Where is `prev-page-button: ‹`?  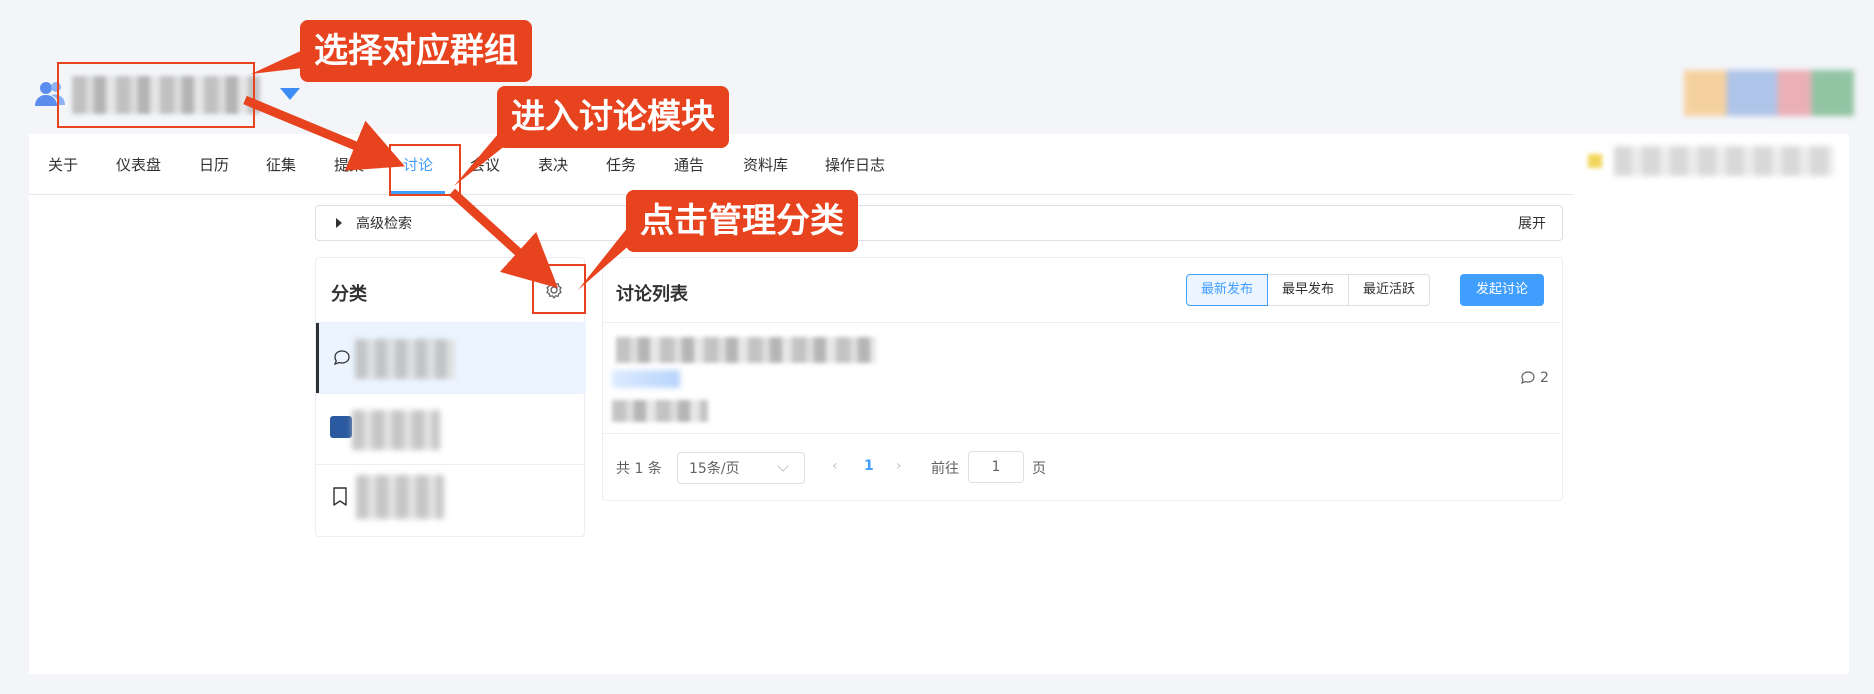 prev-page-button: ‹ is located at coordinates (835, 466).